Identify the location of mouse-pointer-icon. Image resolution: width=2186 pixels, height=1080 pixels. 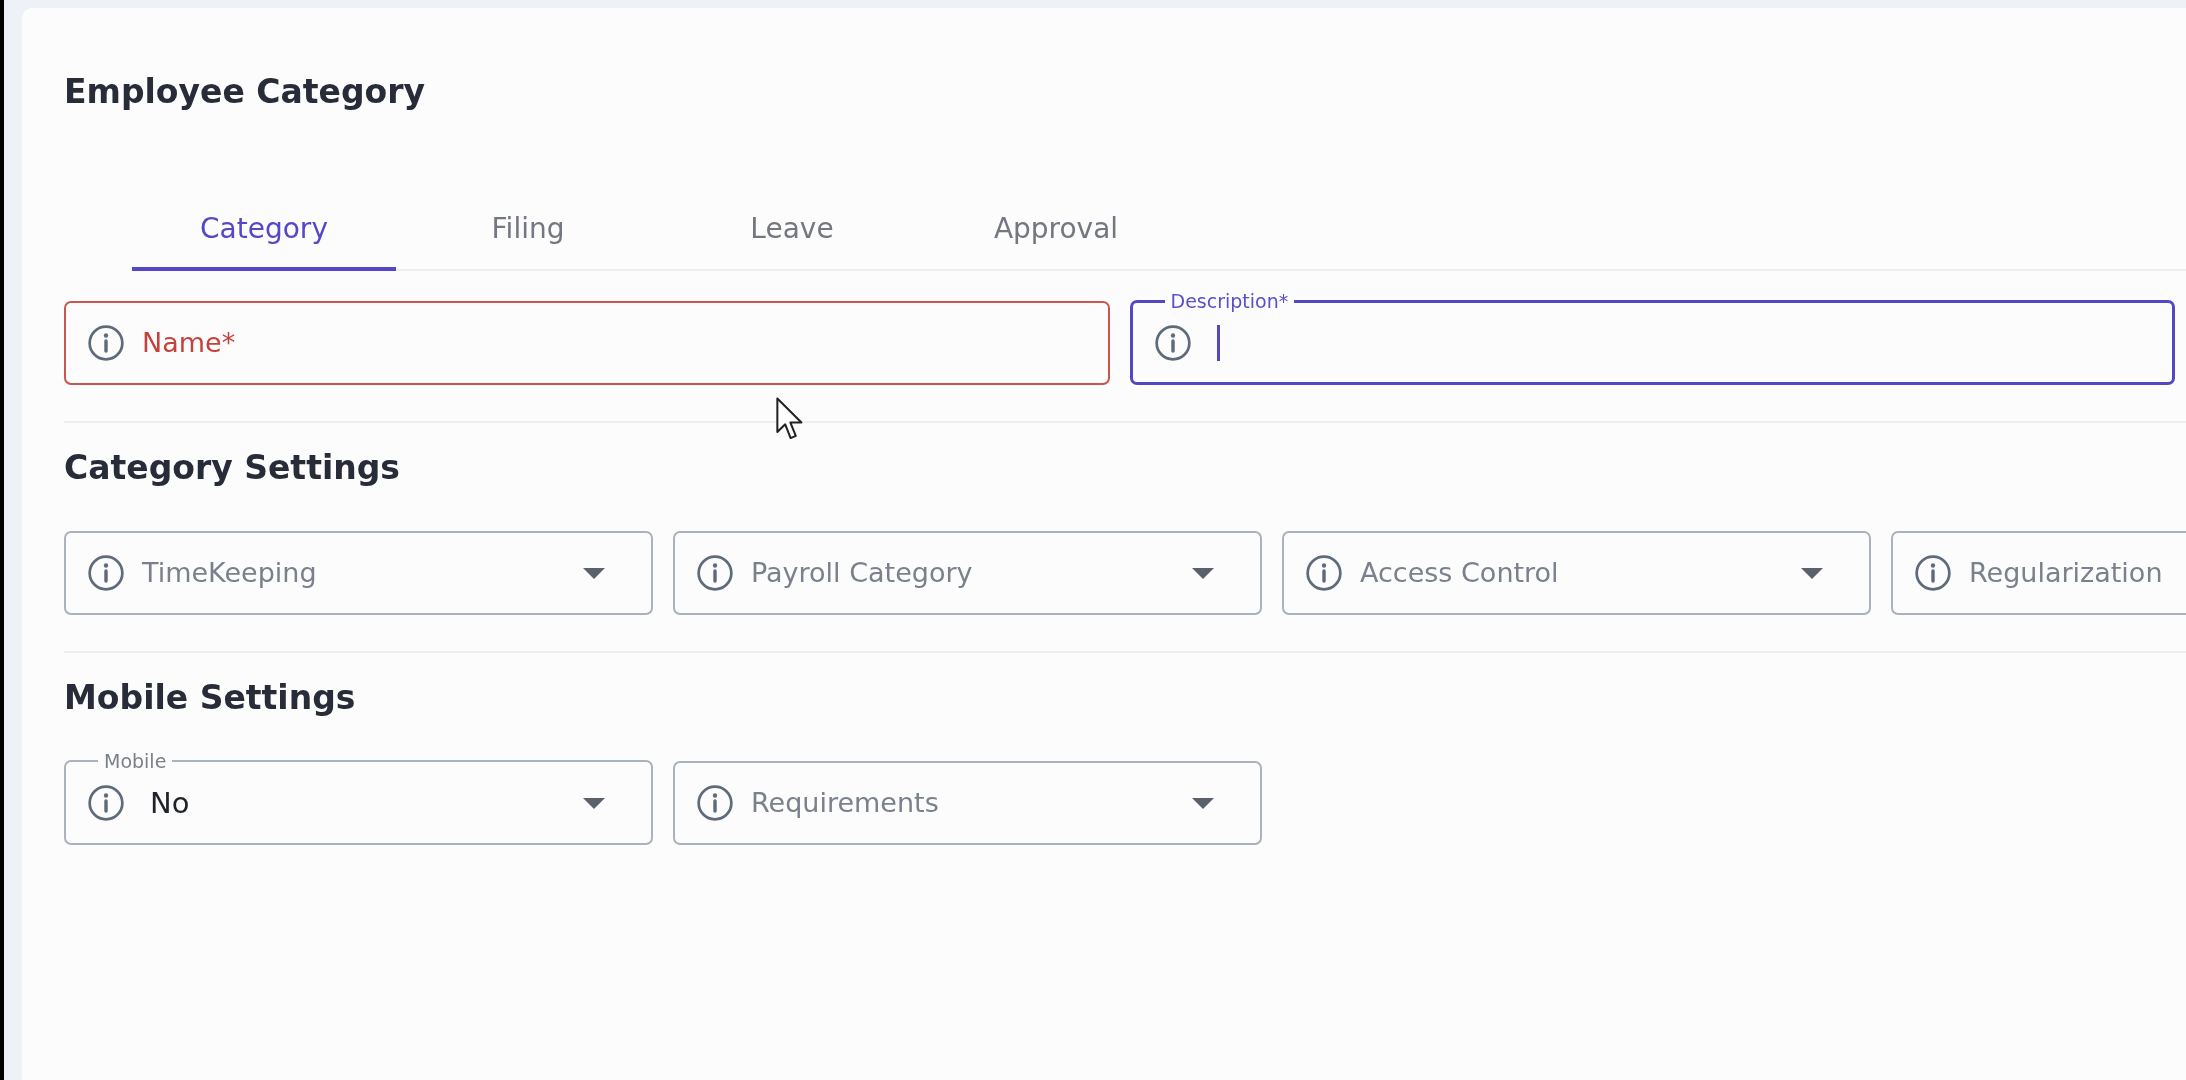
(789, 418).